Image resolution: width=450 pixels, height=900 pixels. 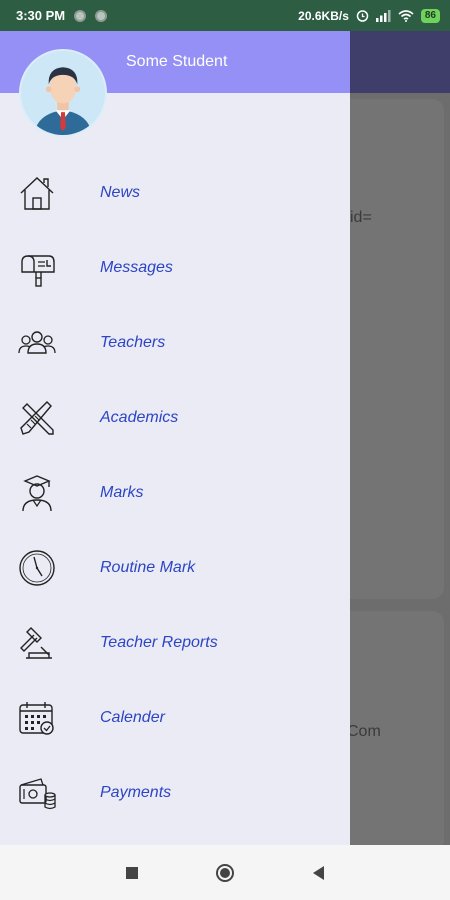 I want to click on background-text: id=, so click(x=361, y=217).